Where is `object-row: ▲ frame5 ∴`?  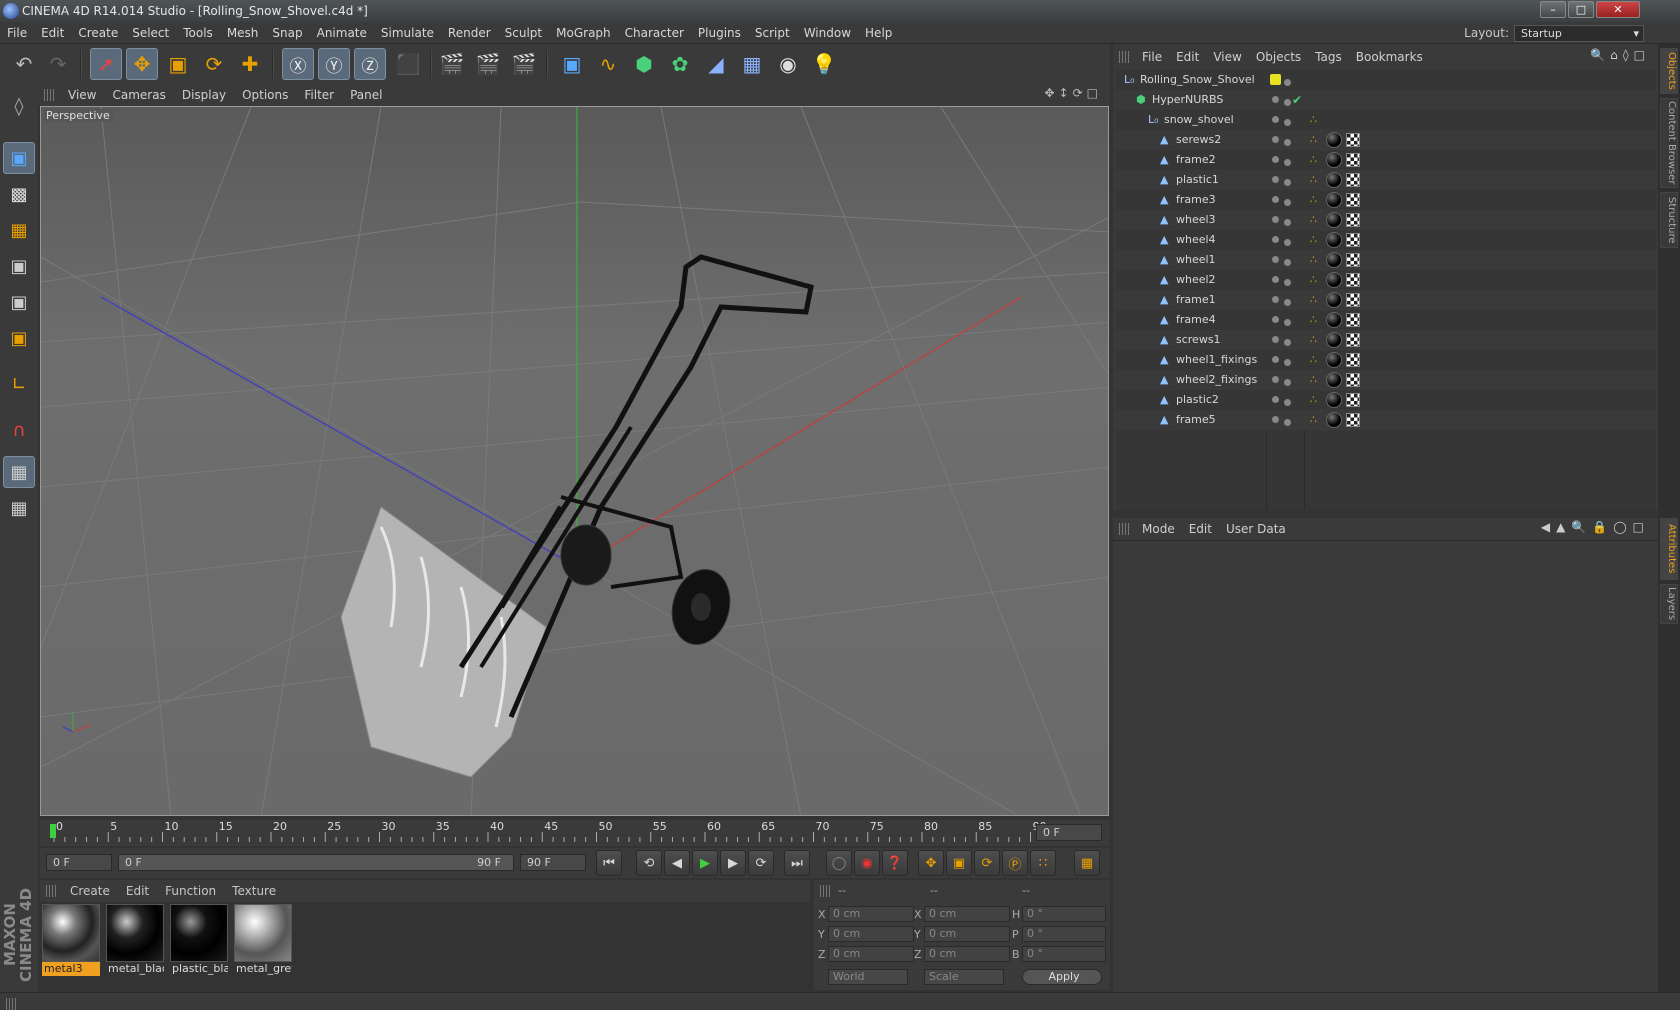
object-row: ▲ frame5 ∴ is located at coordinates (1386, 420).